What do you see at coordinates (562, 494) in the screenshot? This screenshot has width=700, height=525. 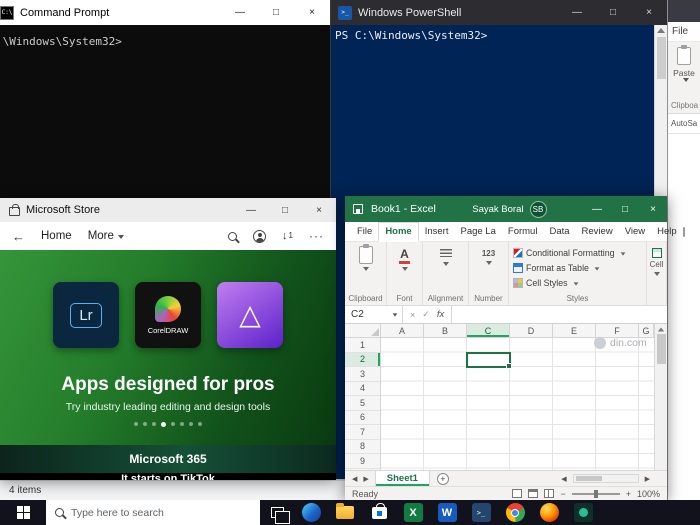 I see `zoom-out-icon: −` at bounding box center [562, 494].